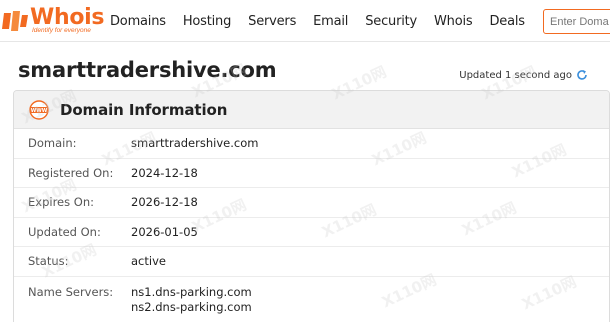  I want to click on updated-text: Updated 1 second ago, so click(515, 75).